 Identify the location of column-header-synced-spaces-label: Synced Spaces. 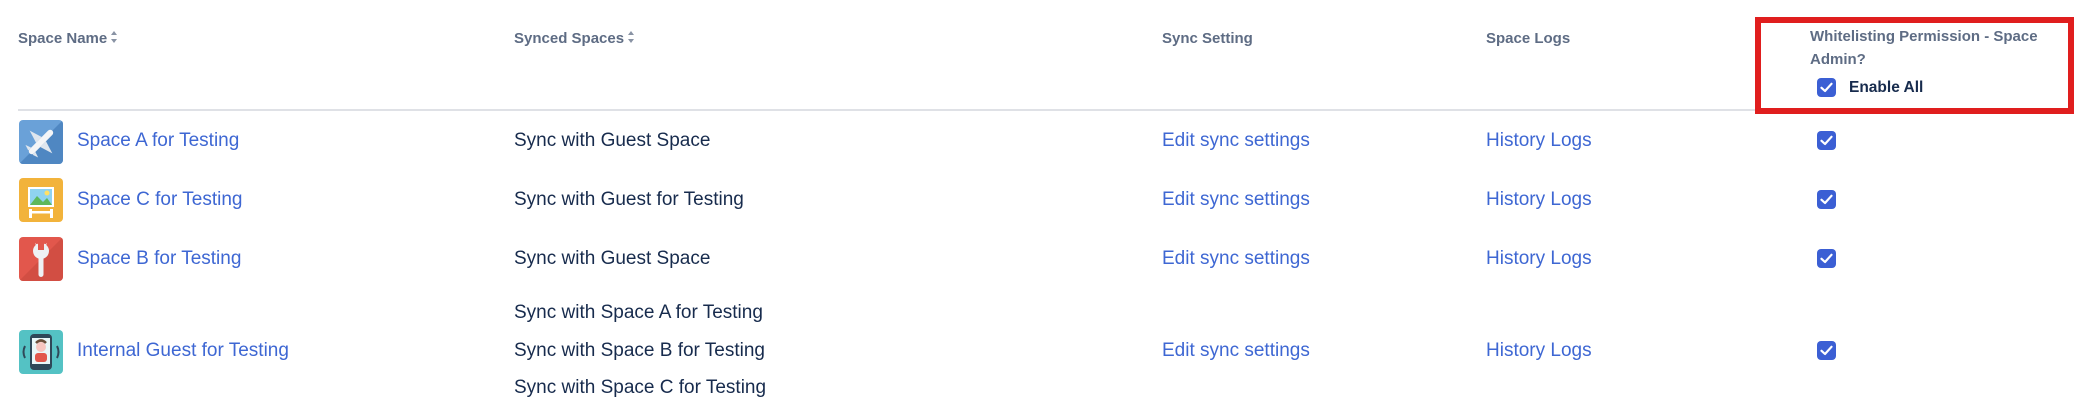
(569, 38).